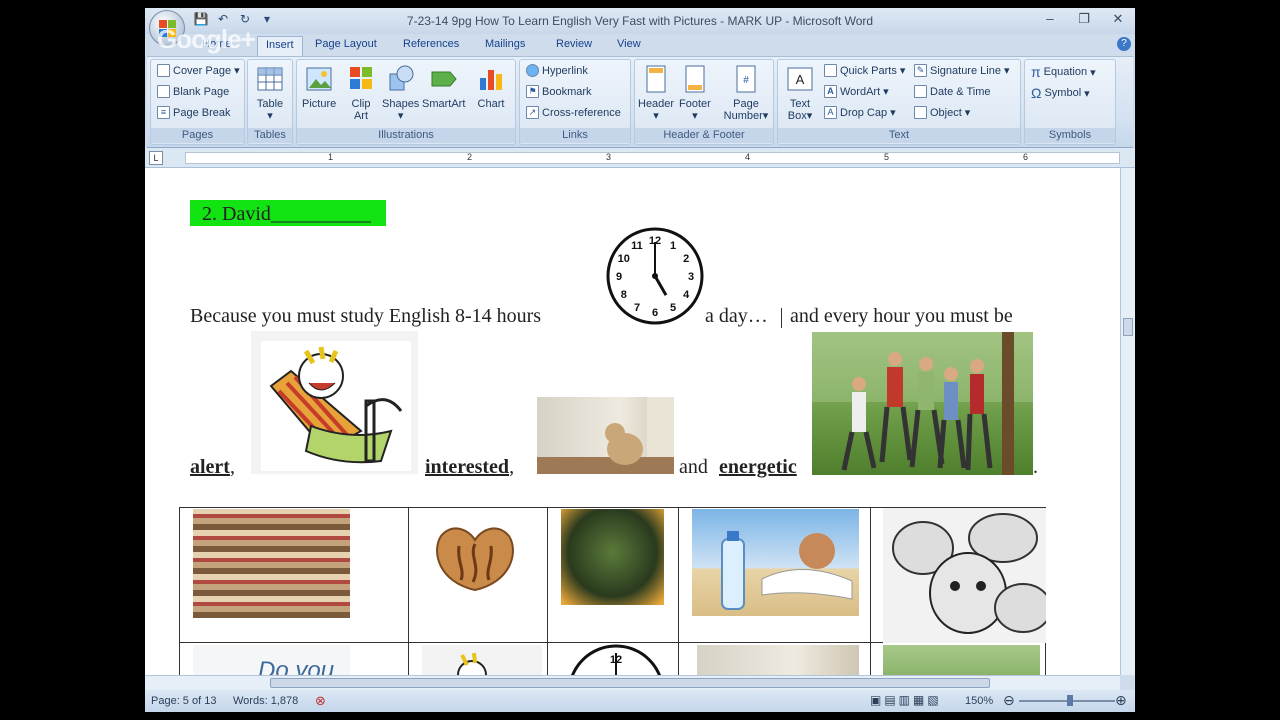 The height and width of the screenshot is (720, 1280). I want to click on text-box-button: A Text Box▾, so click(800, 93).